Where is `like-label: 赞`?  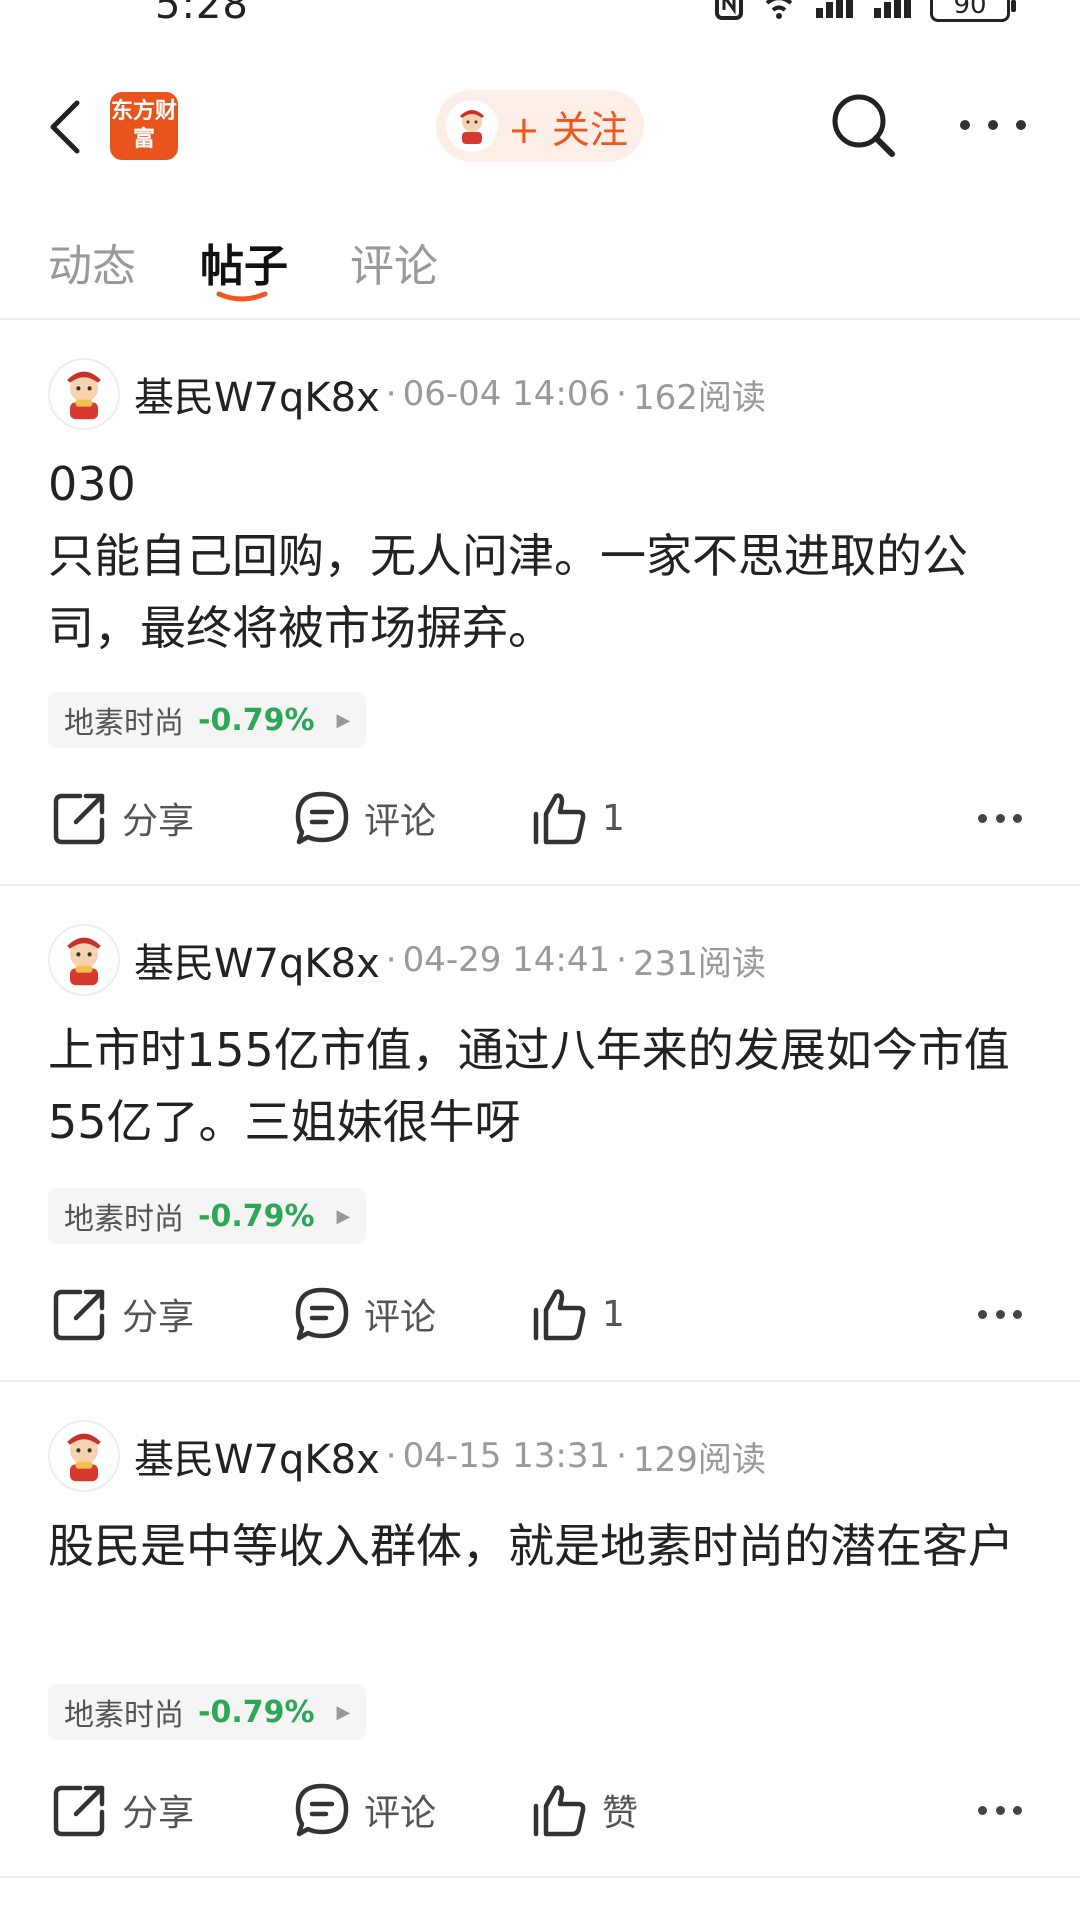
like-label: 赞 is located at coordinates (620, 1813).